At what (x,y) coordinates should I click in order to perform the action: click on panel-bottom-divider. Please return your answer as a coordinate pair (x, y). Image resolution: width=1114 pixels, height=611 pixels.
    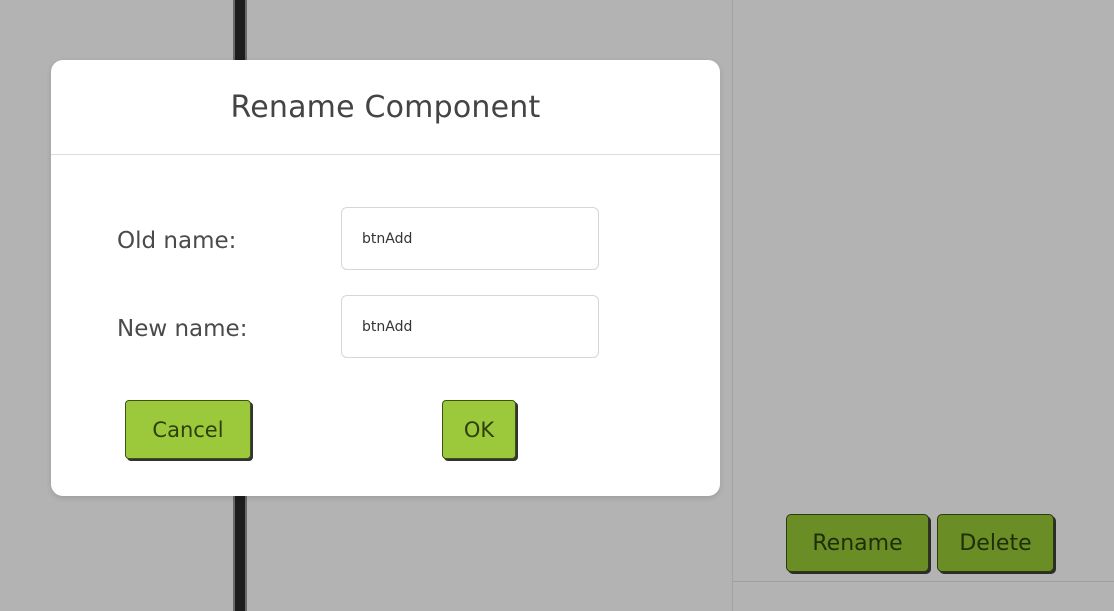
    Looking at the image, I should click on (923, 581).